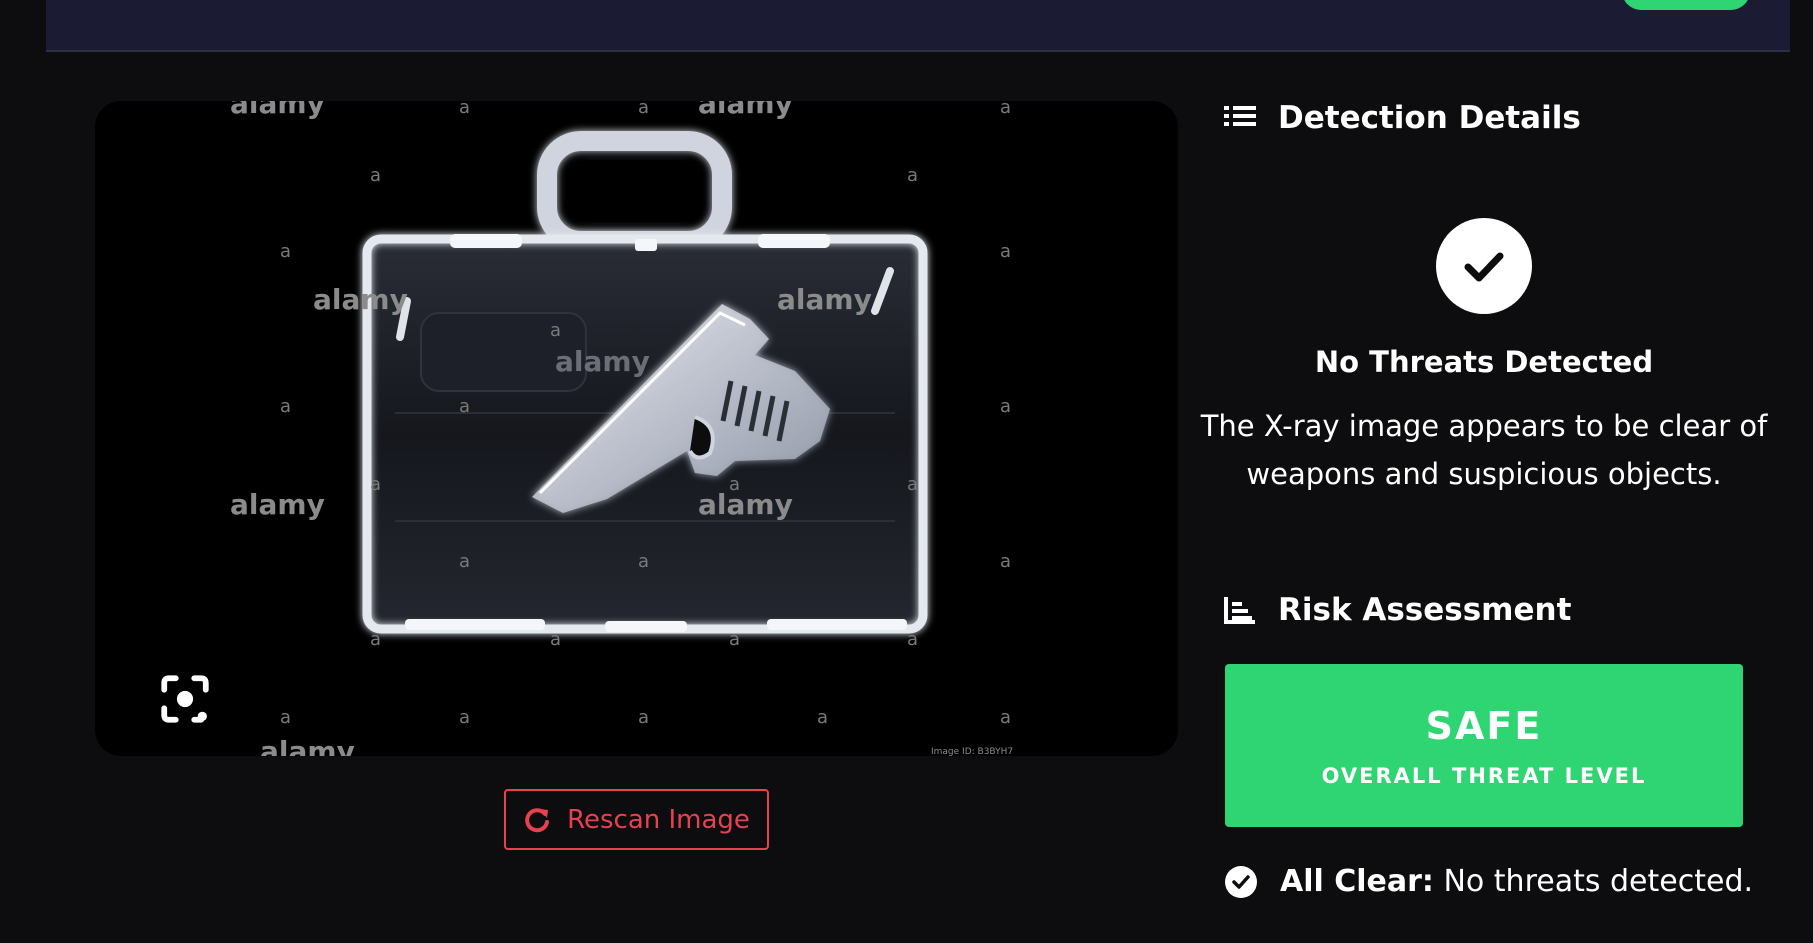 The width and height of the screenshot is (1813, 943). What do you see at coordinates (1240, 116) in the screenshot?
I see `list-icon` at bounding box center [1240, 116].